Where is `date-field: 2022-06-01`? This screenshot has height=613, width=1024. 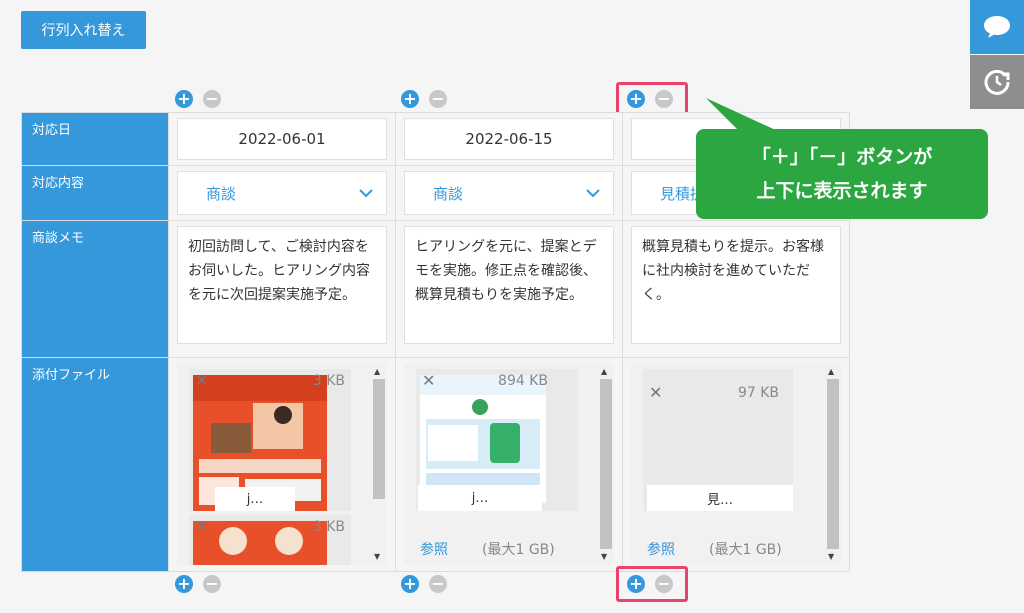 date-field: 2022-06-01 is located at coordinates (282, 139).